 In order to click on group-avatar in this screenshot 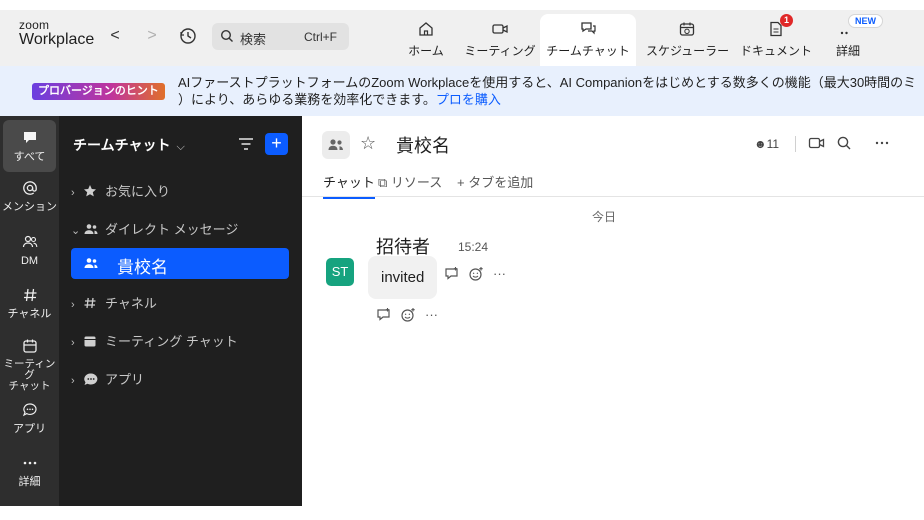, I will do `click(336, 145)`.